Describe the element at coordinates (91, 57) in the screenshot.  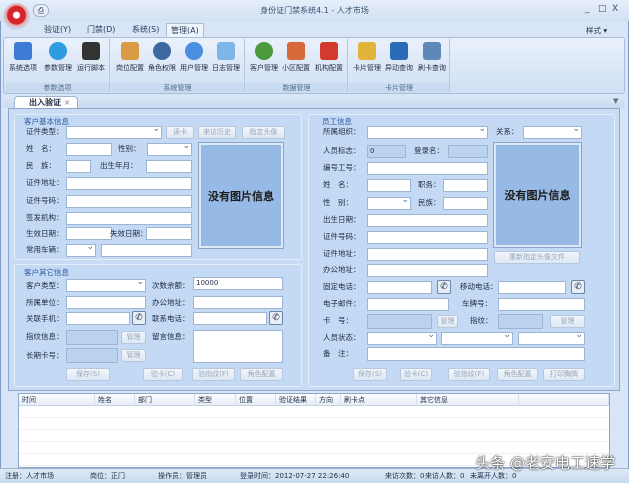
I see `run-script-button: 运行脚本` at that location.